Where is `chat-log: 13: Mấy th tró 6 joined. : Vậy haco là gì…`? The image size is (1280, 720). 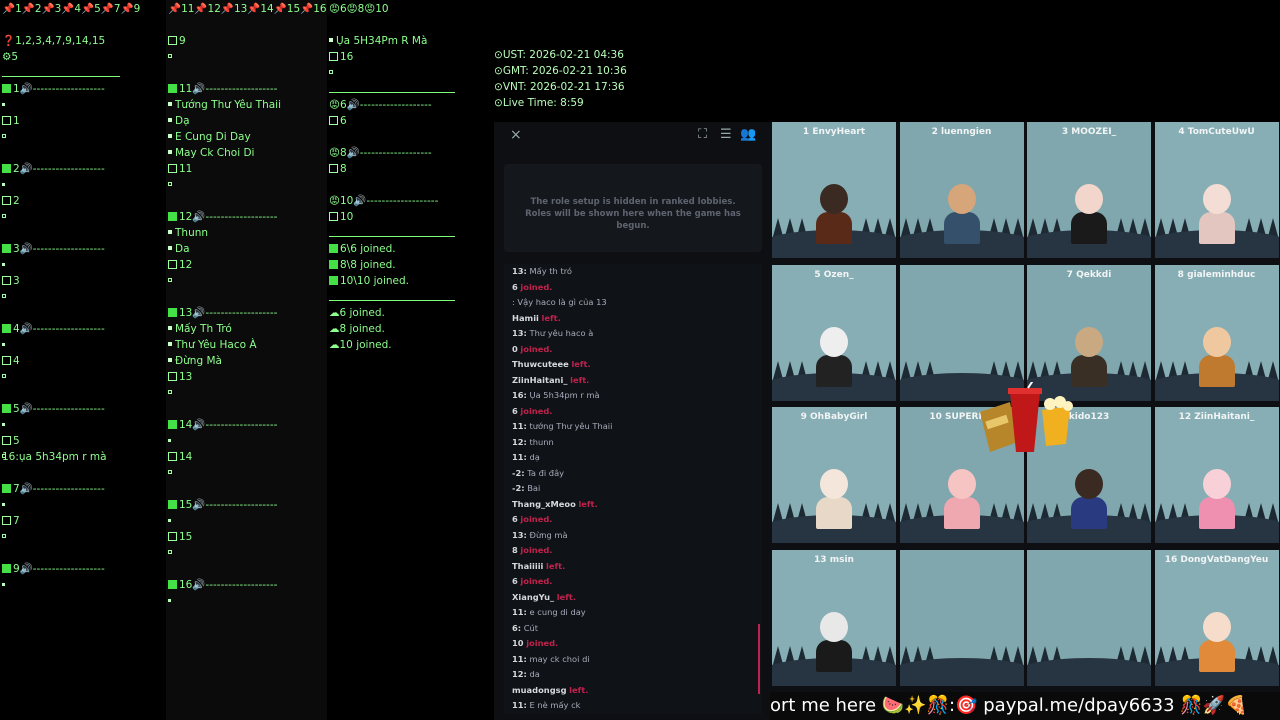 chat-log: 13: Mấy th tró 6 joined. : Vậy haco là gì… is located at coordinates (633, 489).